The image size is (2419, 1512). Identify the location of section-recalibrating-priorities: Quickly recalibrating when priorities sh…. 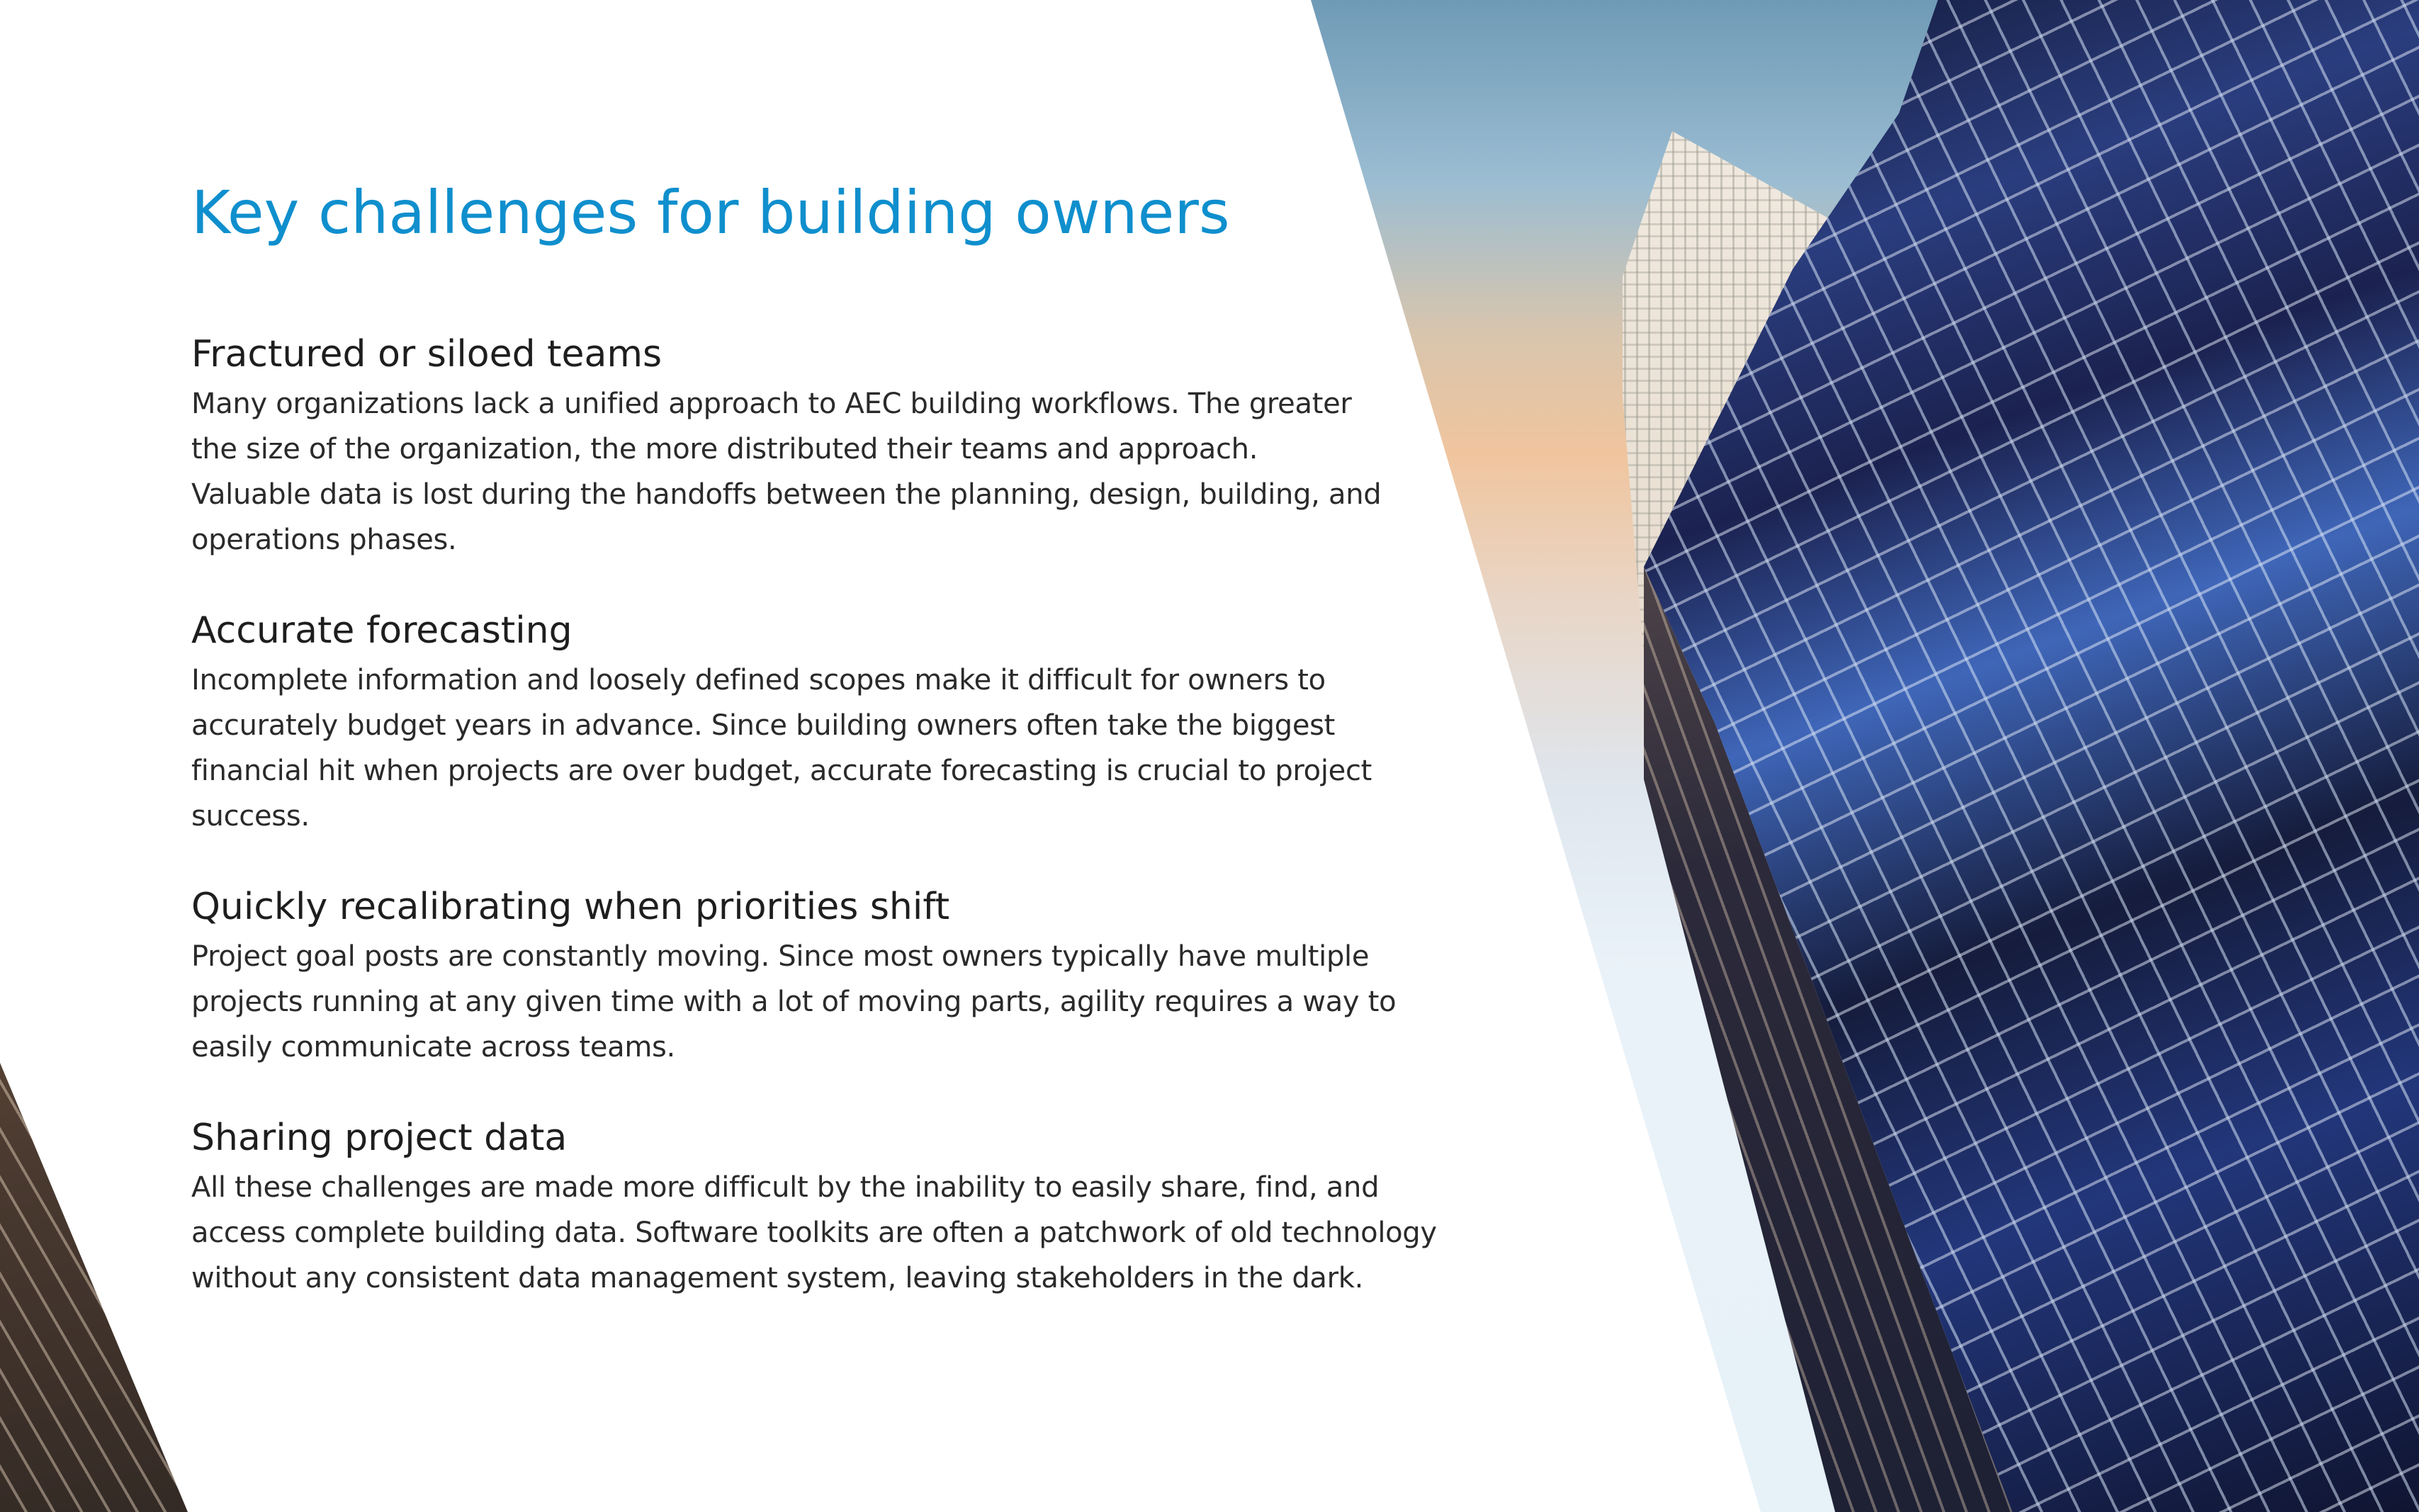
(815, 977).